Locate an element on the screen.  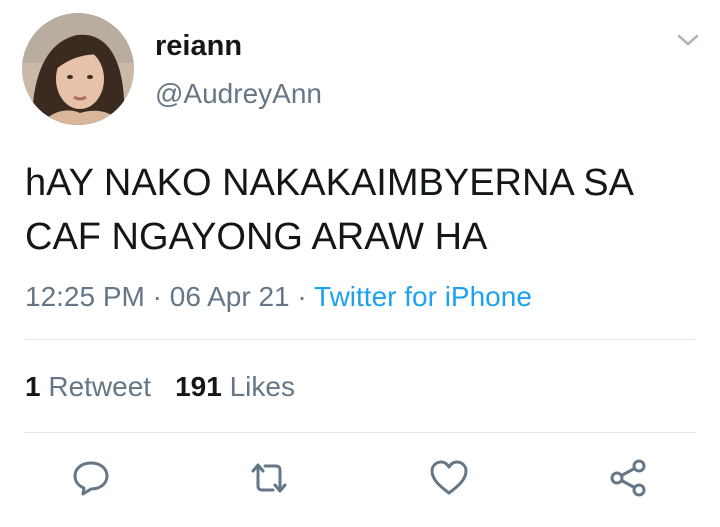
like-button is located at coordinates (449, 478).